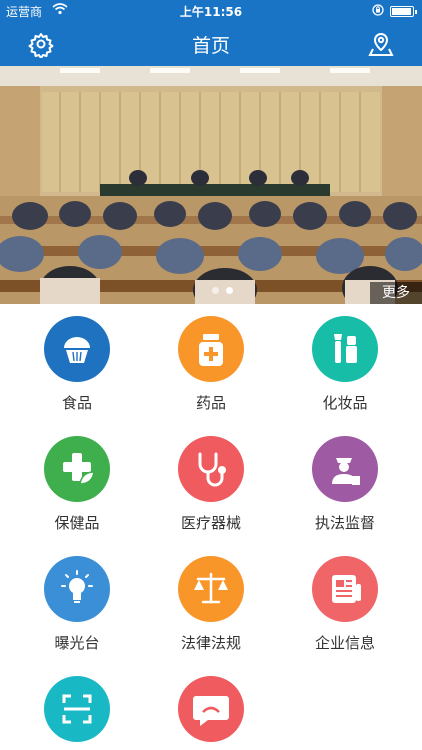 The image size is (422, 750). Describe the element at coordinates (210, 403) in the screenshot. I see `grid-item-label: 药品` at that location.